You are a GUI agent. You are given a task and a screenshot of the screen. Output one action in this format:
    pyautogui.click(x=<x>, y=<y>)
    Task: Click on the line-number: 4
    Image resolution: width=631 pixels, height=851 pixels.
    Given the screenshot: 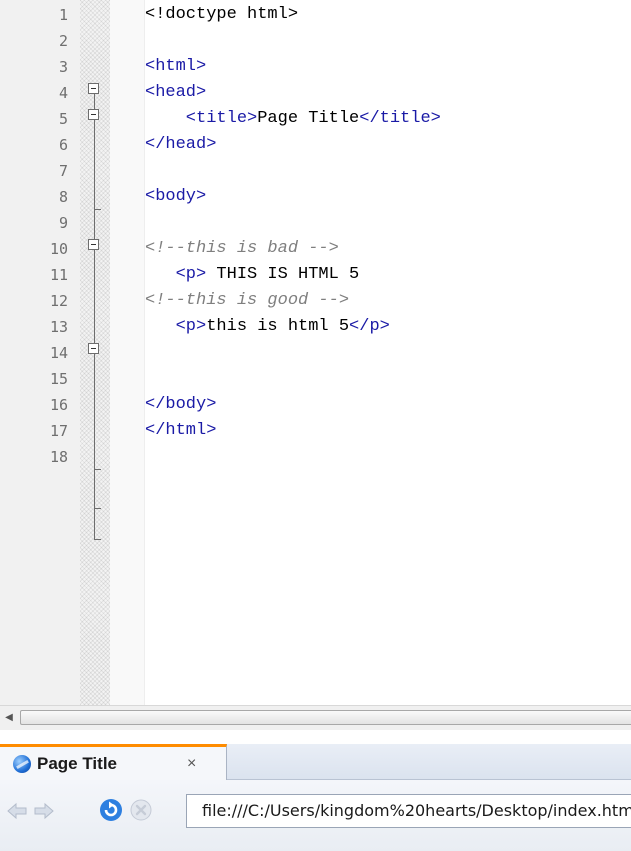 What is the action you would take?
    pyautogui.click(x=63, y=93)
    